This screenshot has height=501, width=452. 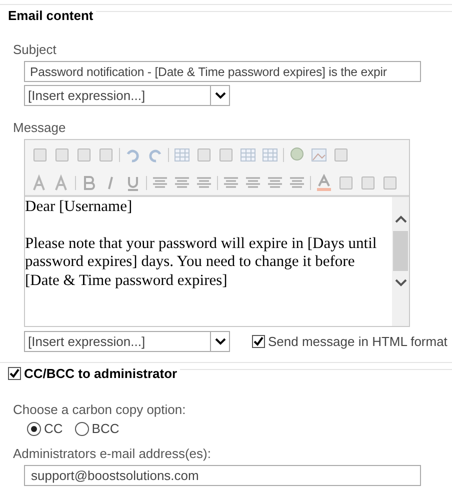 I want to click on checkbox-label: Send message in HTML format, so click(x=358, y=341).